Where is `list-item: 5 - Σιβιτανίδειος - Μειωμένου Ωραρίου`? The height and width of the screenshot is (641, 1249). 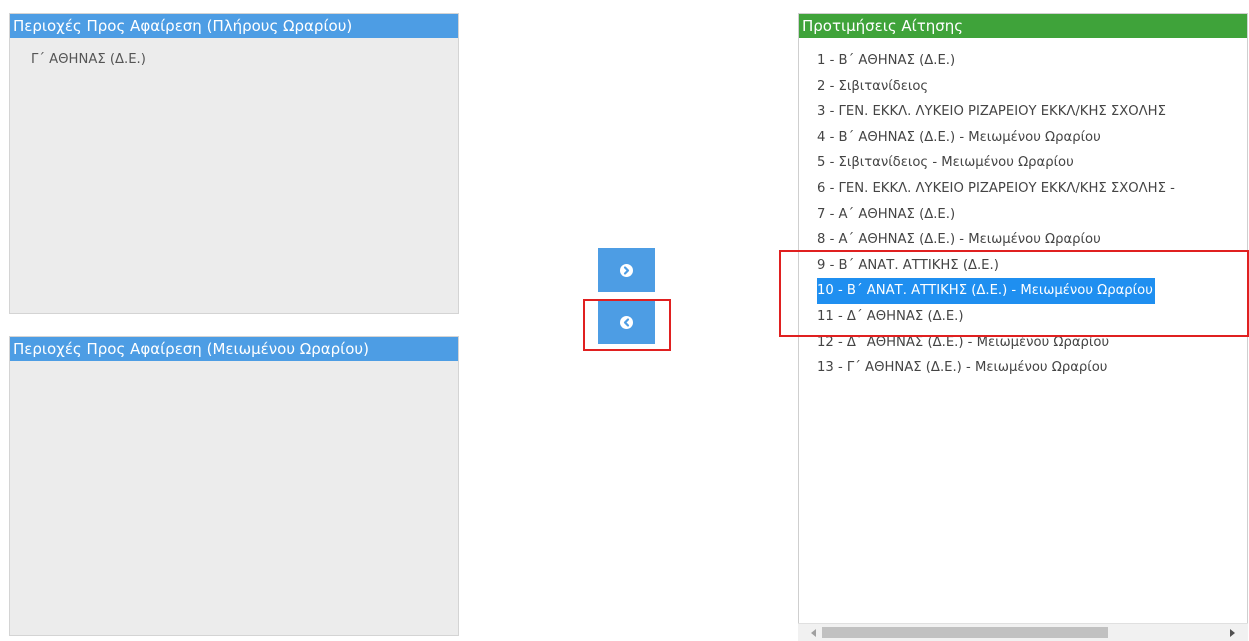
list-item: 5 - Σιβιτανίδειος - Μειωμένου Ωραρίου is located at coordinates (946, 163).